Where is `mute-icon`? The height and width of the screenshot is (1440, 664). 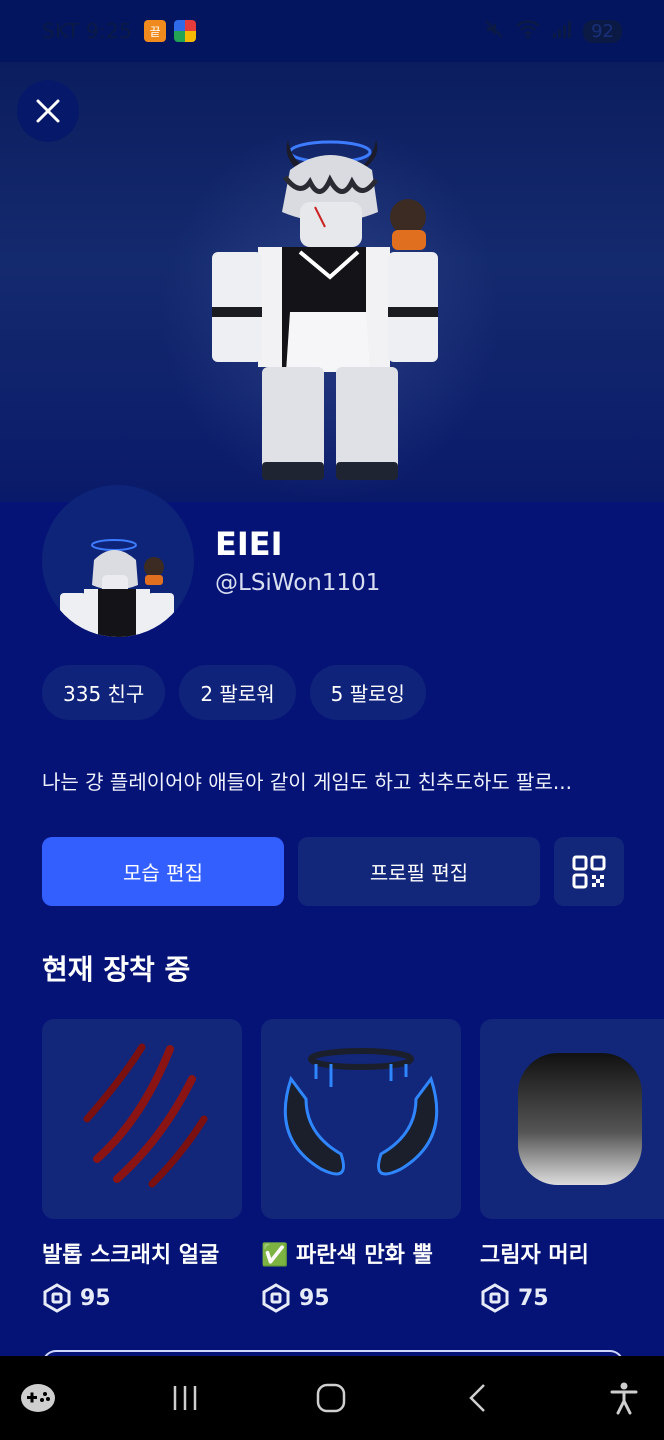 mute-icon is located at coordinates (494, 31).